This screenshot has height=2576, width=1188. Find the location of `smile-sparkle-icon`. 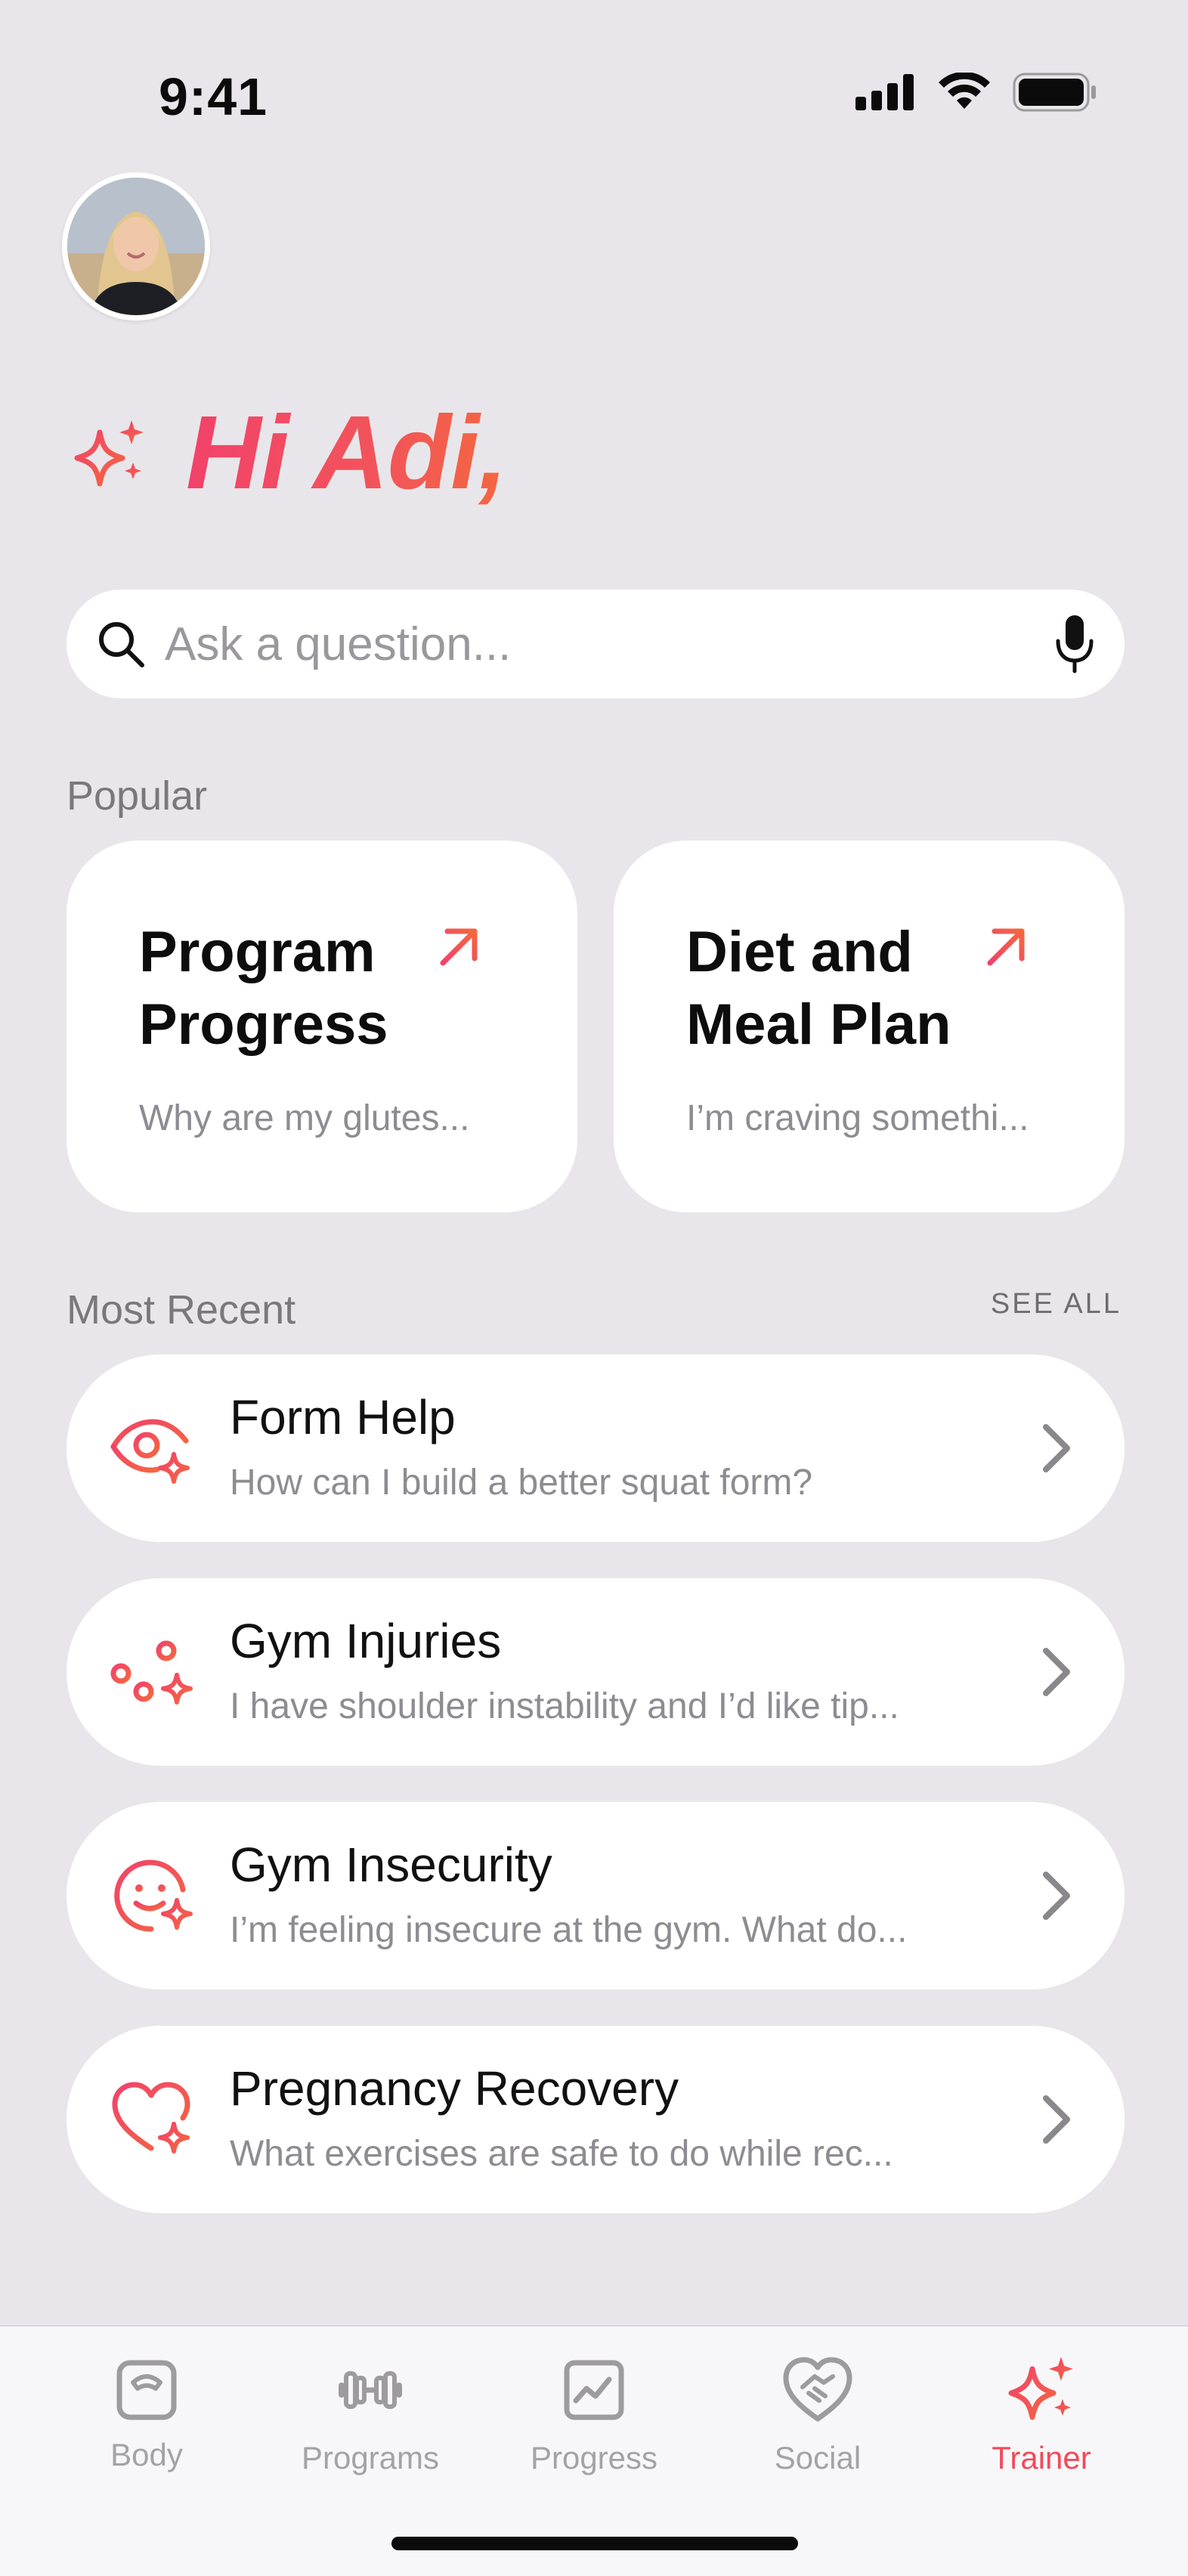

smile-sparkle-icon is located at coordinates (154, 1895).